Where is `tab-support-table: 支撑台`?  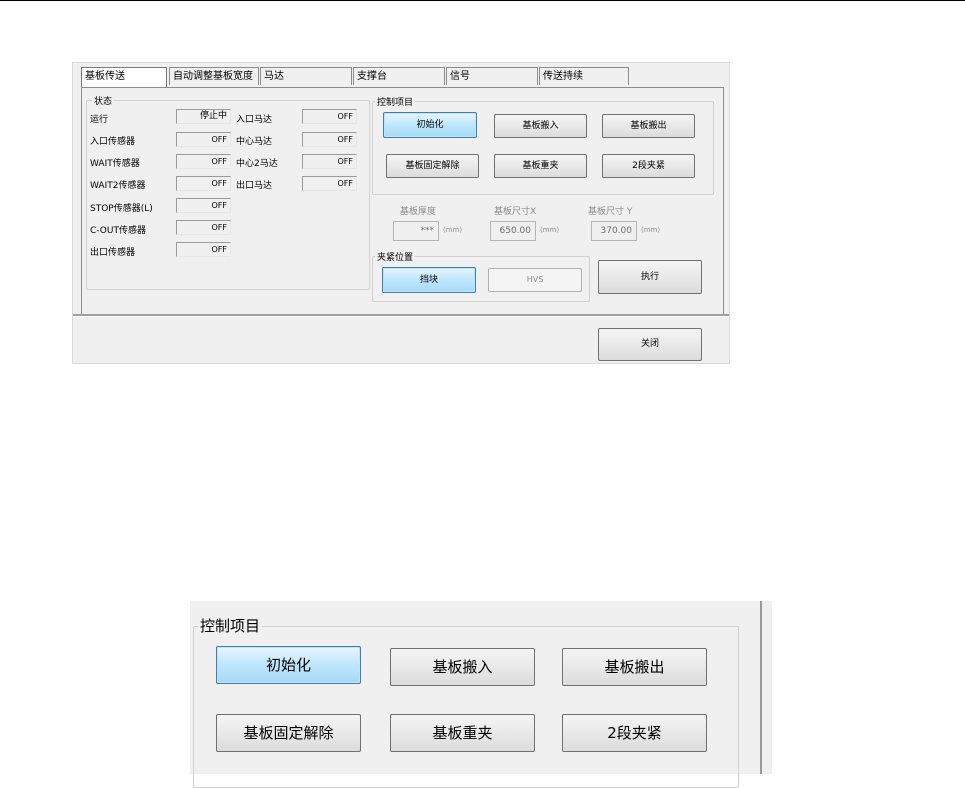
tab-support-table: 支撑台 is located at coordinates (399, 76).